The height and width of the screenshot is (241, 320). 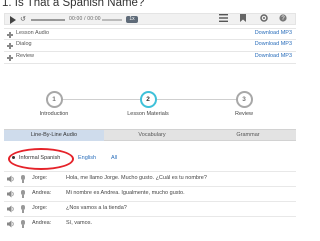 I want to click on step-number: 1, so click(x=54, y=99).